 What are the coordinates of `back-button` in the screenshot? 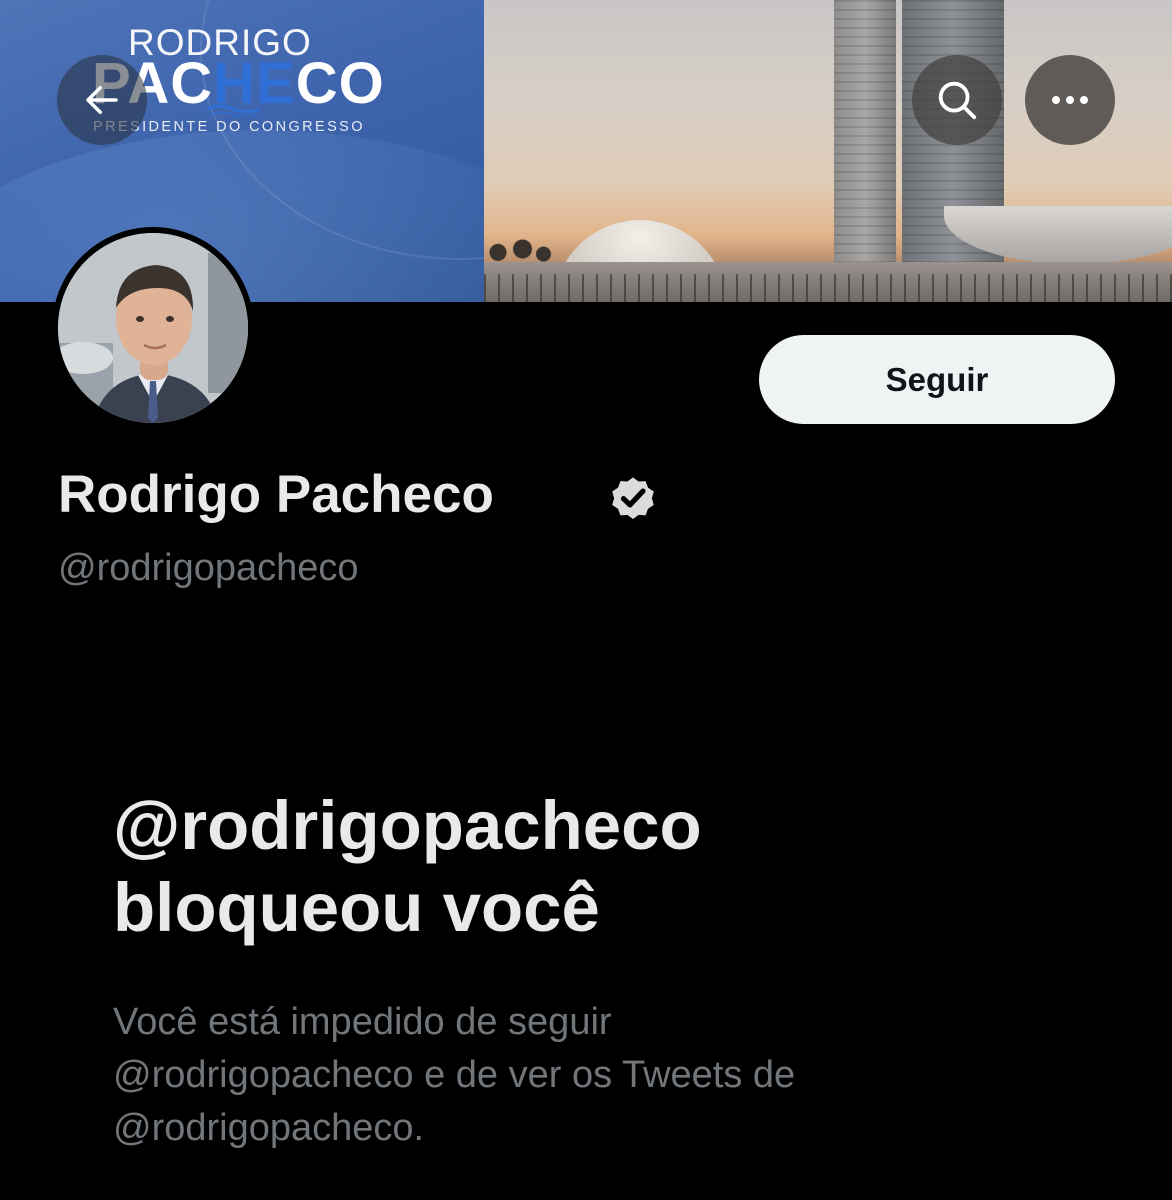 It's located at (102, 100).